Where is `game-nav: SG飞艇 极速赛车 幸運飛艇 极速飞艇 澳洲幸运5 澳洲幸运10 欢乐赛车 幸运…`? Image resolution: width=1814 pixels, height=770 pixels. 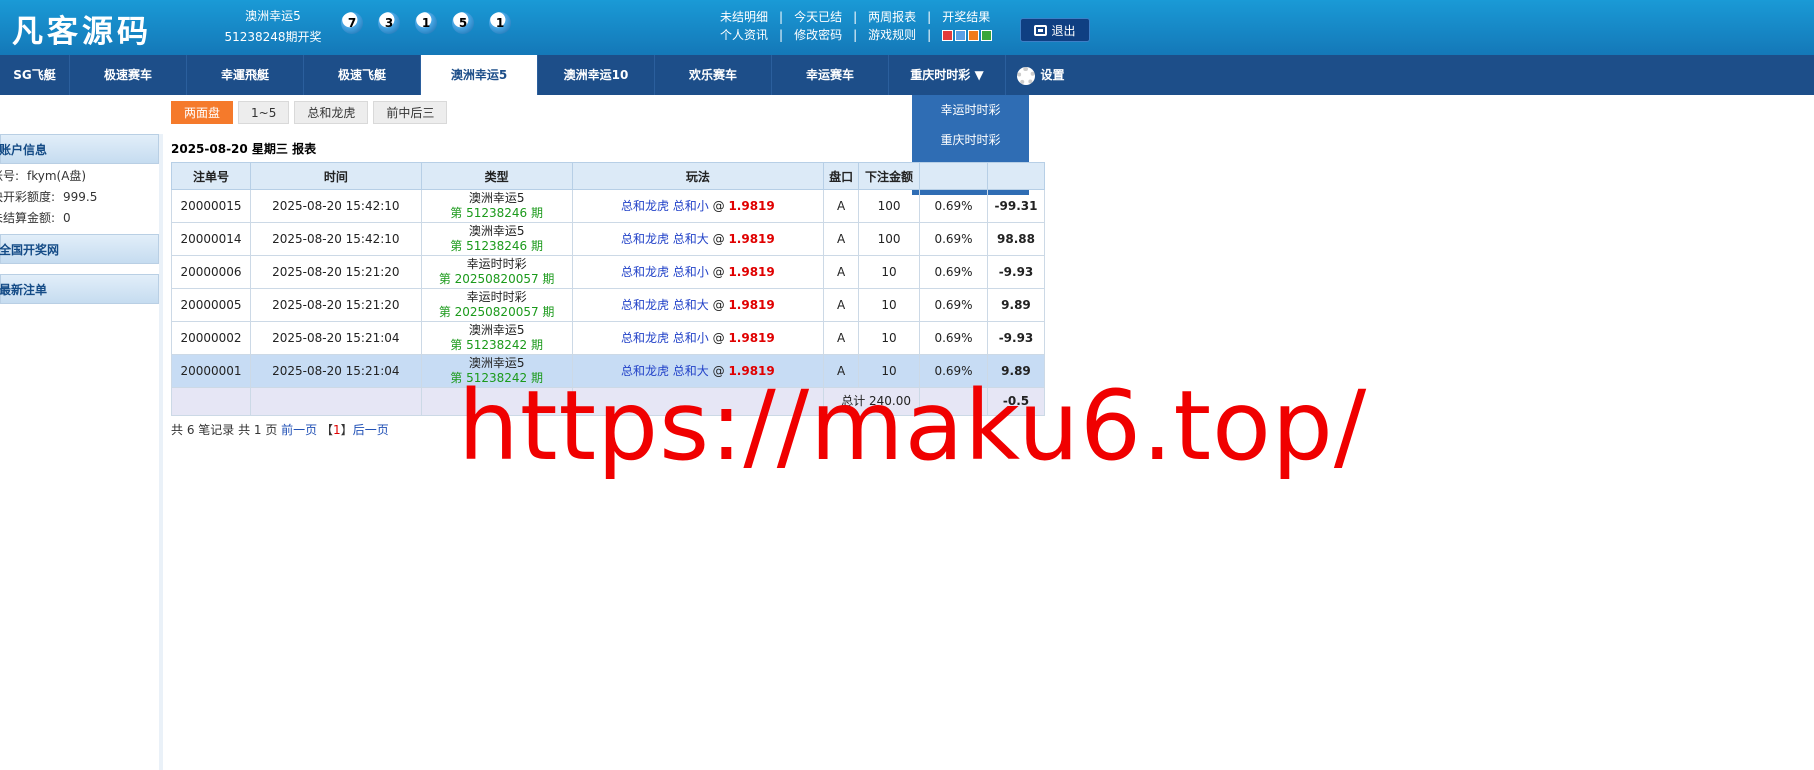
game-nav: SG飞艇 极速赛车 幸運飛艇 极速飞艇 澳洲幸运5 澳洲幸运10 欢乐赛车 幸运… is located at coordinates (907, 75).